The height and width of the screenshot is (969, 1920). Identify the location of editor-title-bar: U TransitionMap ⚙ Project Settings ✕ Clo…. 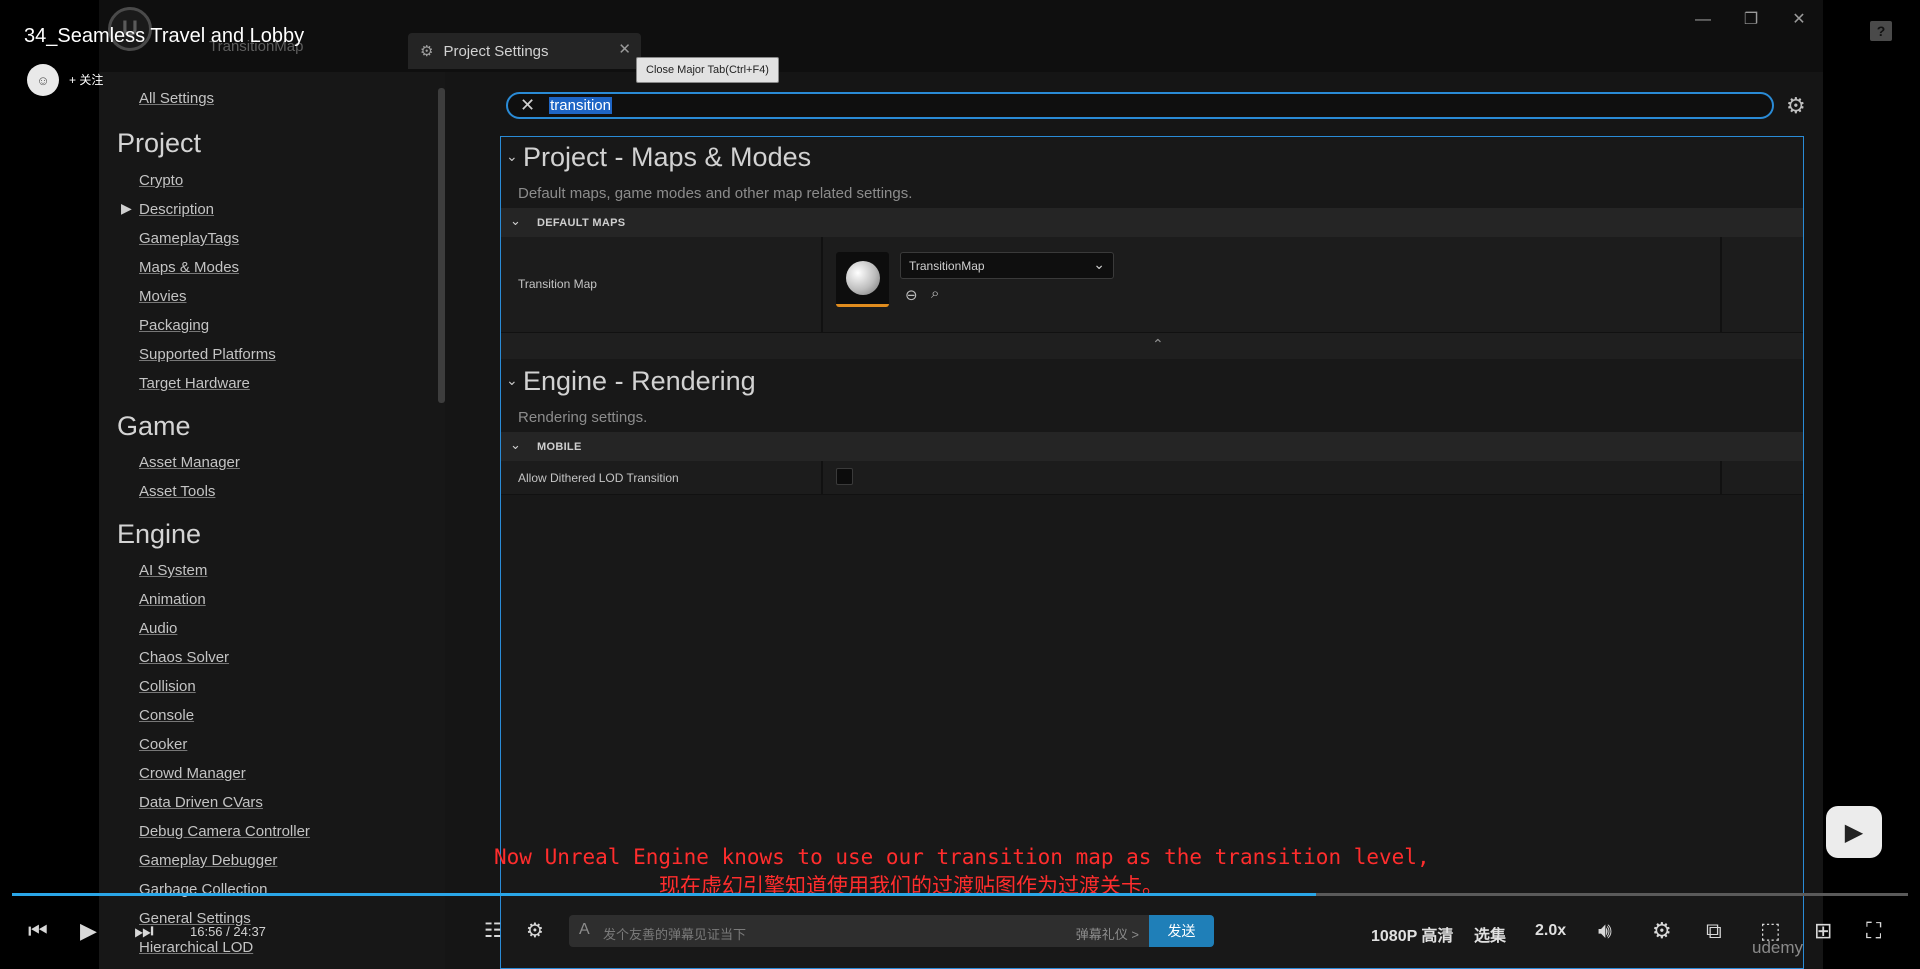
(961, 41).